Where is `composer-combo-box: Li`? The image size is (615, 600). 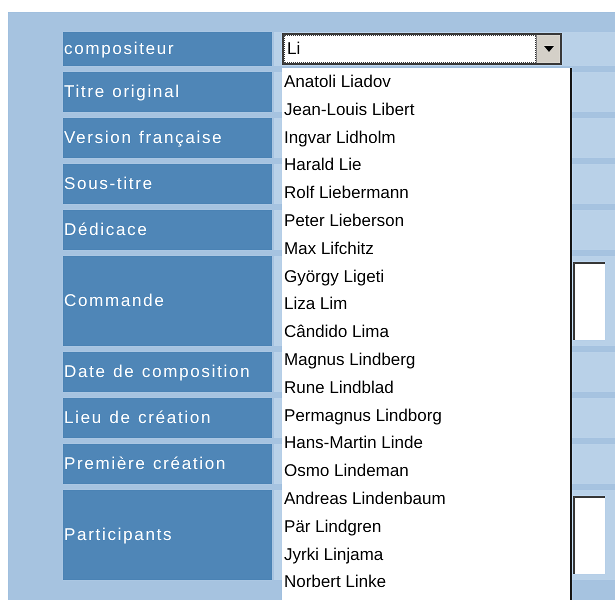 composer-combo-box: Li is located at coordinates (422, 49).